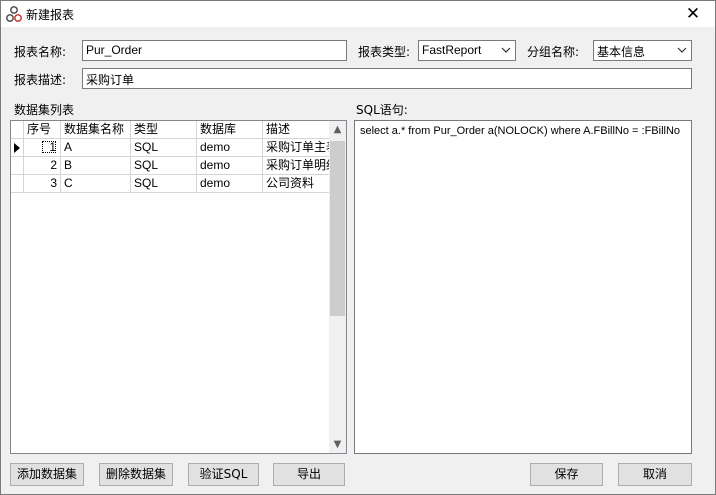 The height and width of the screenshot is (495, 716). What do you see at coordinates (382, 110) in the screenshot?
I see `sql-label: SQL语句:` at bounding box center [382, 110].